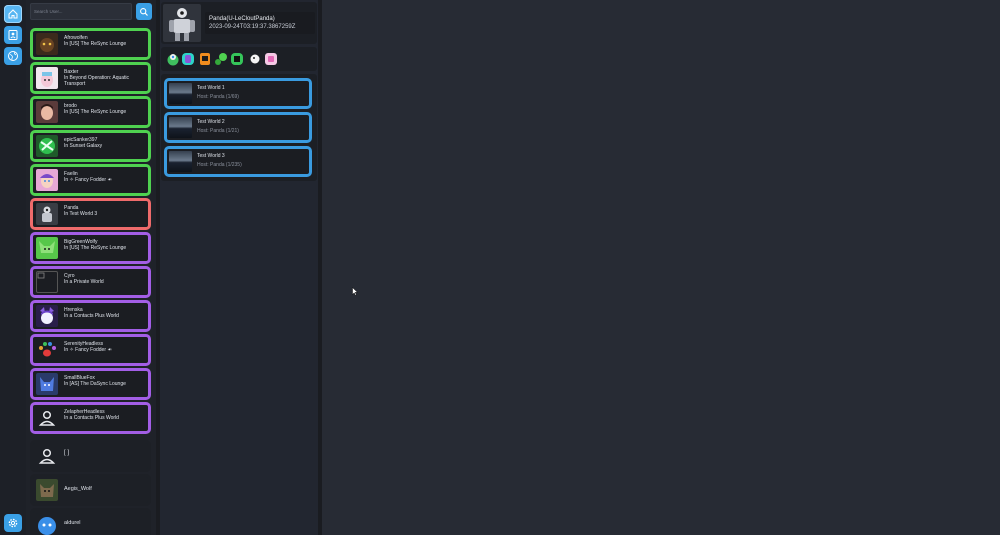 The height and width of the screenshot is (535, 1000). Describe the element at coordinates (83, 146) in the screenshot. I see `friend-location: In Sunset Galaxy` at that location.